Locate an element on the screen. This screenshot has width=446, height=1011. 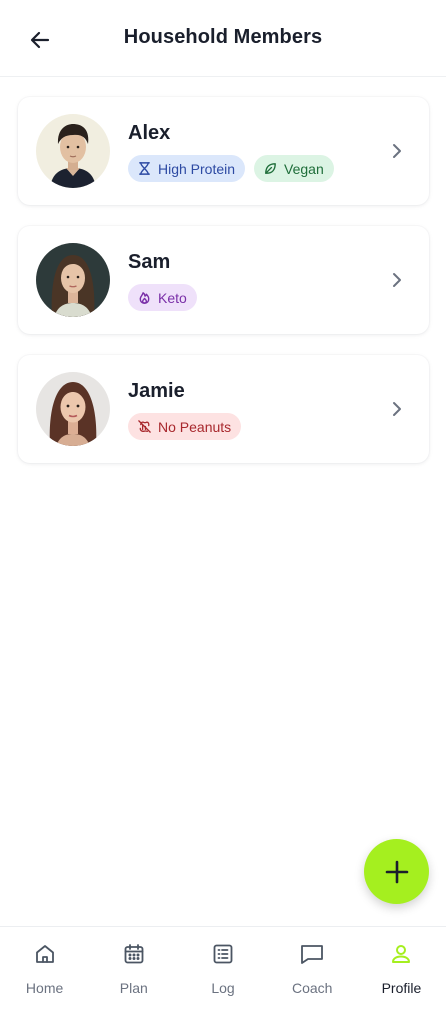
tab-plan: Plan is located at coordinates (133, 969).